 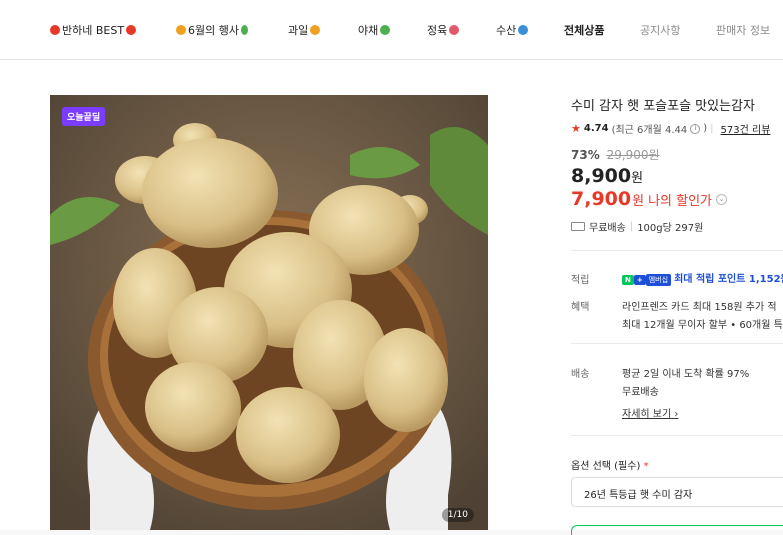 What do you see at coordinates (607, 228) in the screenshot?
I see `free-shipping: 무료배송` at bounding box center [607, 228].